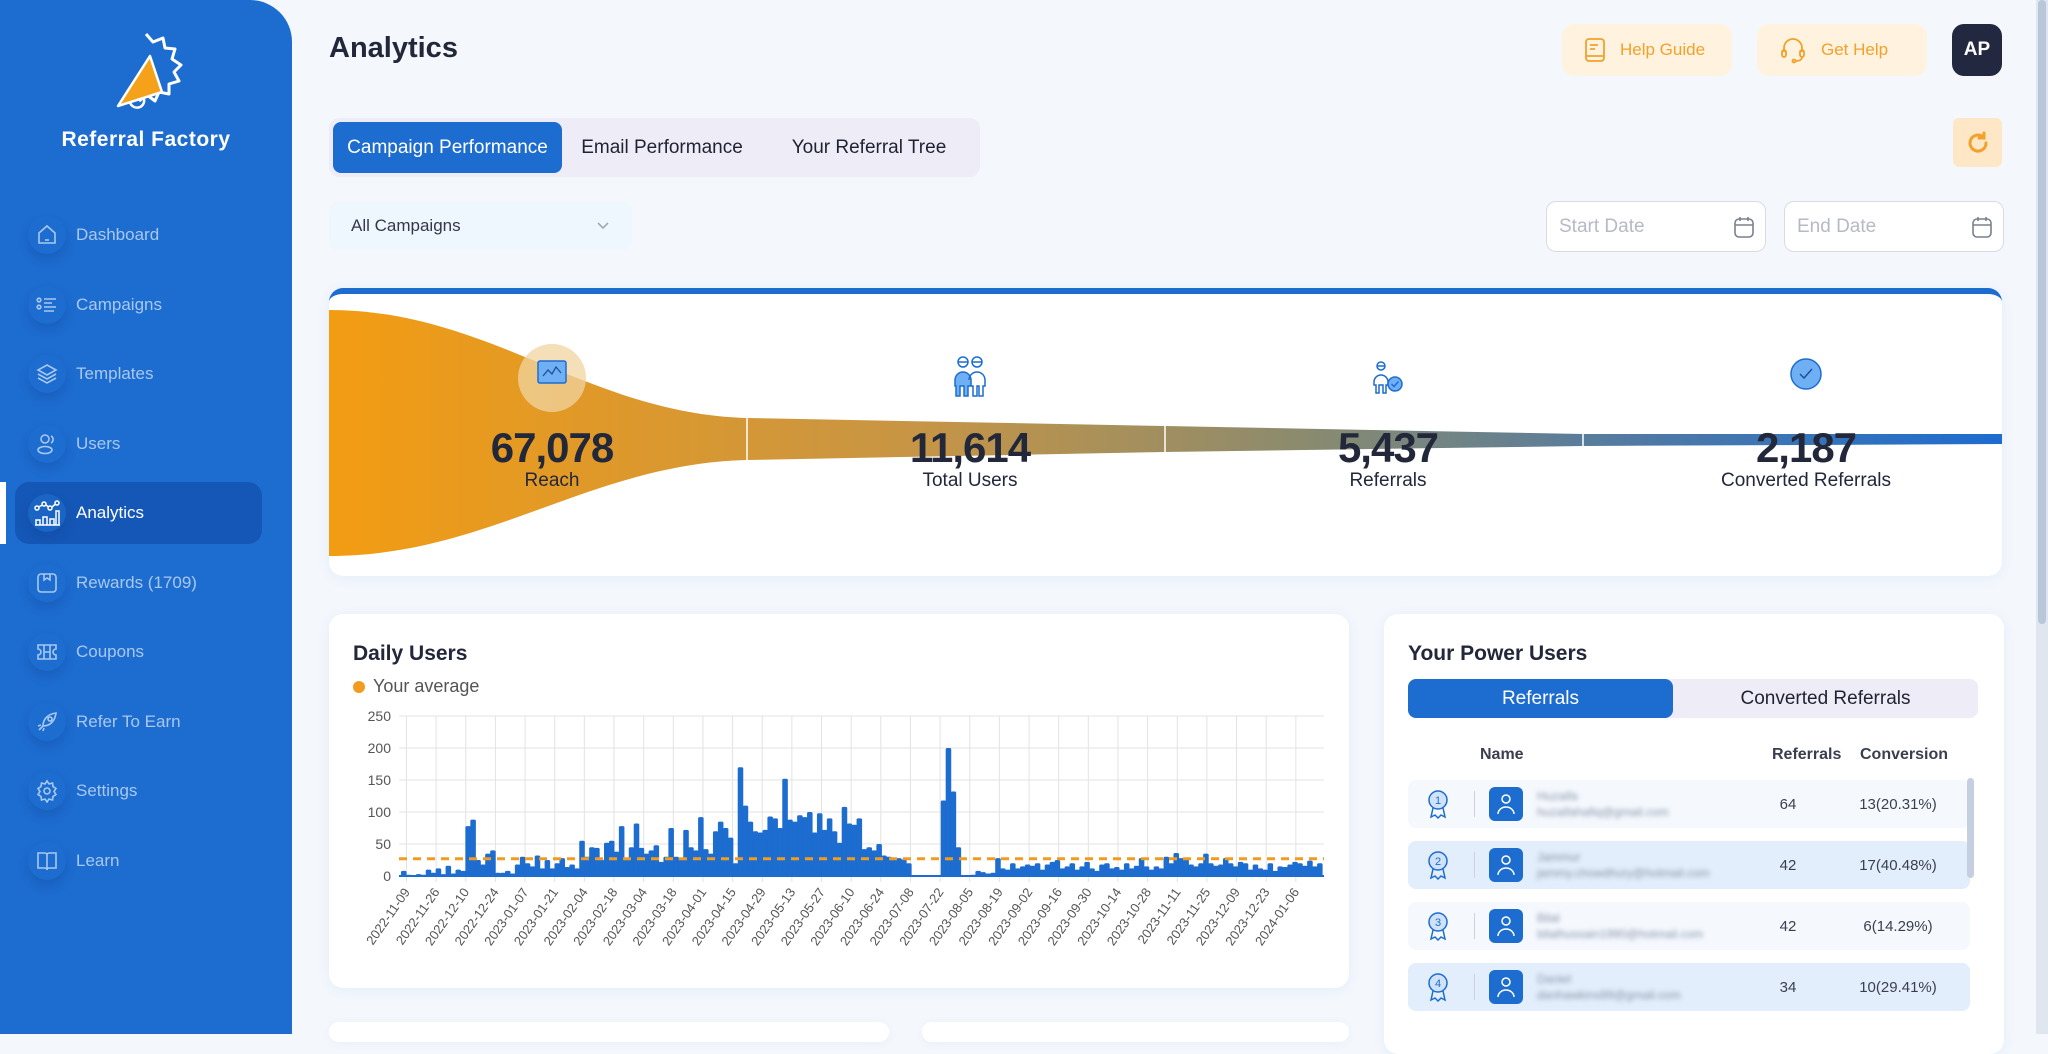  I want to click on column-header-referrals: Referrals, so click(1806, 755).